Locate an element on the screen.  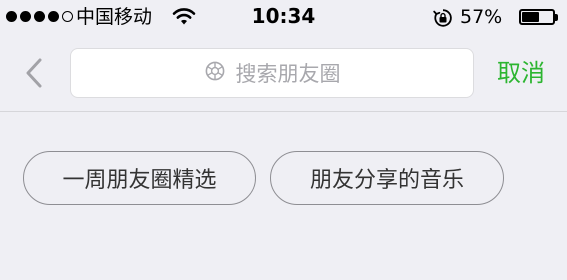
search-input-content: 搜索朋友圈 is located at coordinates (272, 73).